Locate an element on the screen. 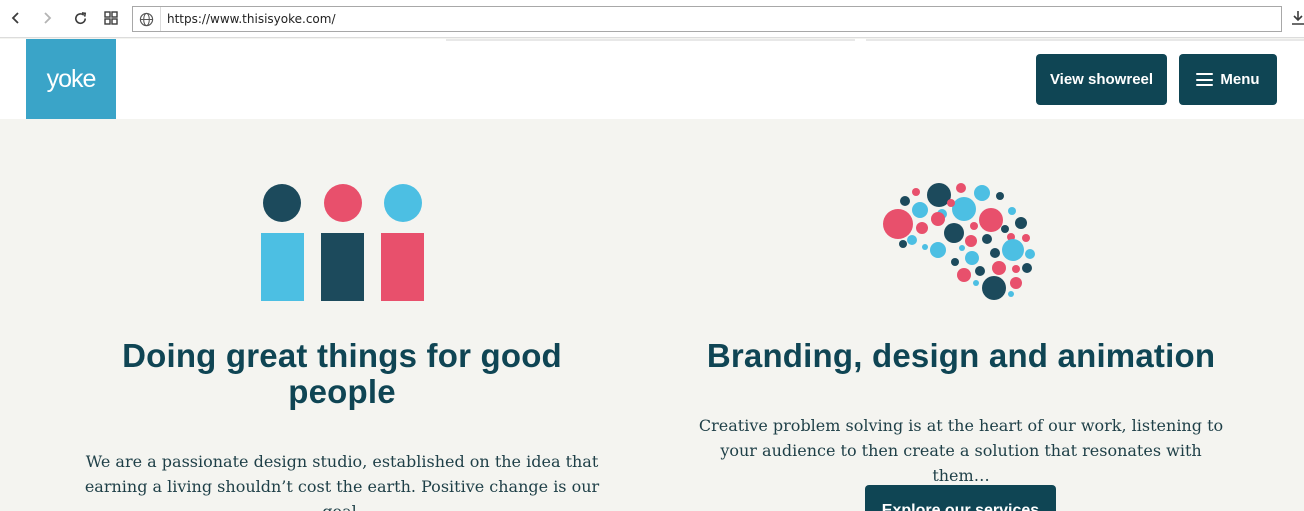  arrow-right-icon is located at coordinates (47, 18).